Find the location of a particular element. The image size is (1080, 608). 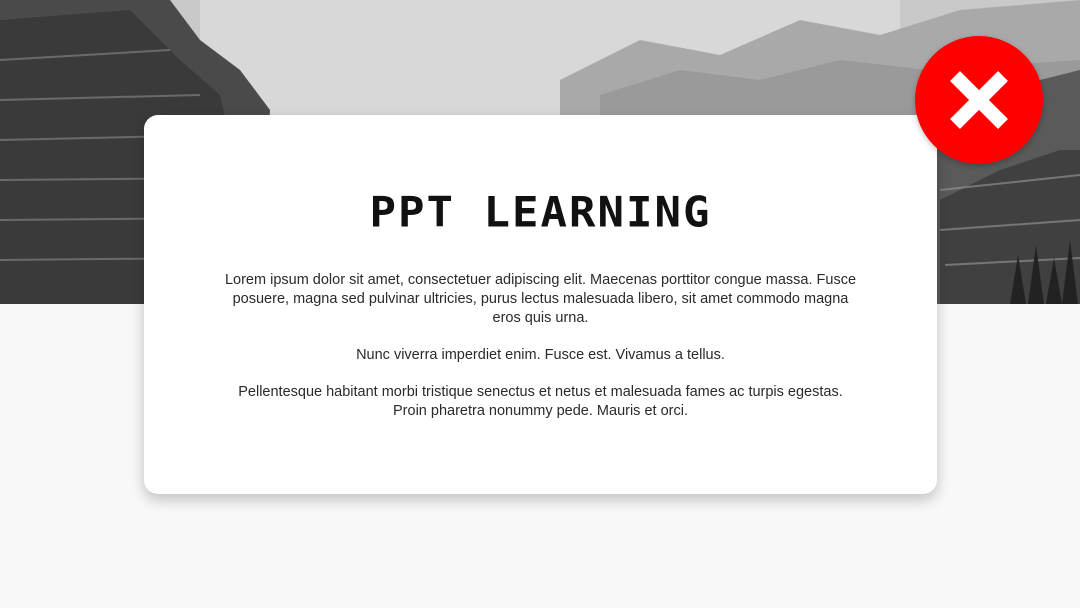

close-button is located at coordinates (979, 100).